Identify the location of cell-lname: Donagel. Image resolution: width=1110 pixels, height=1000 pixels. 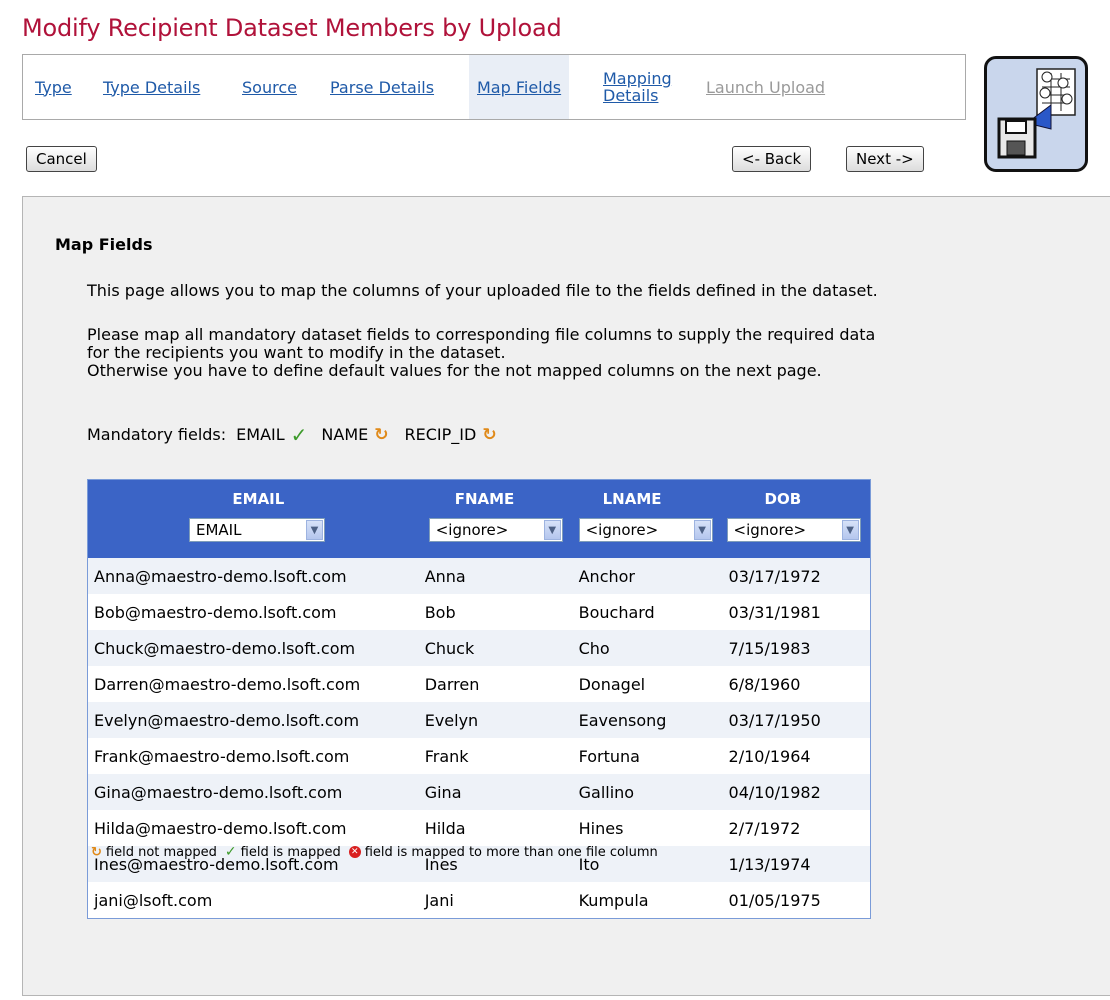
(612, 684).